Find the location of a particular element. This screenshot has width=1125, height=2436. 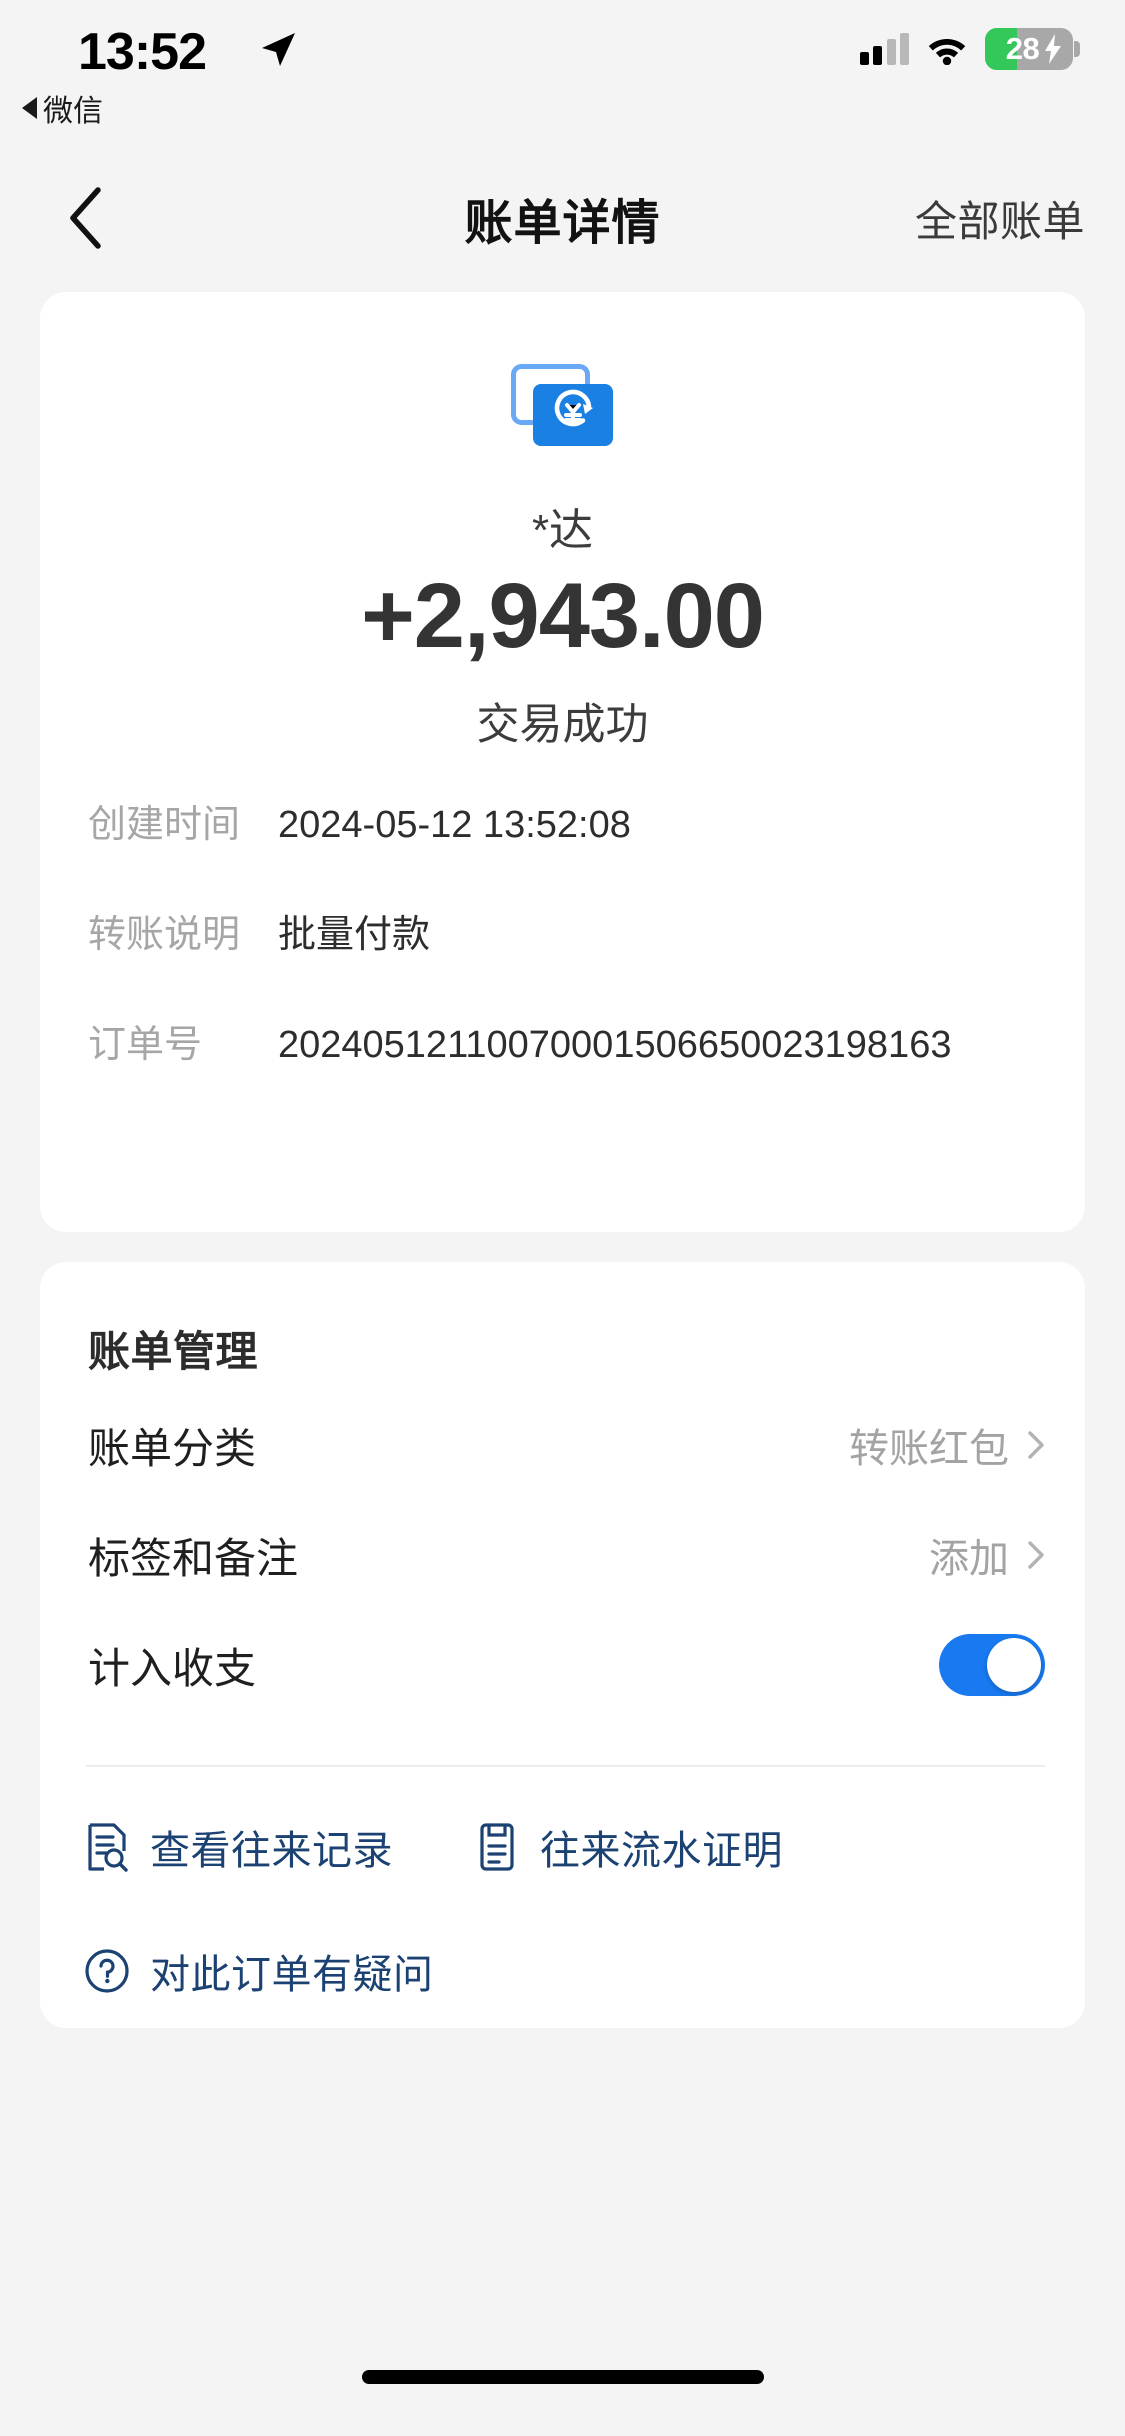

return-to-app-button: 微信 is located at coordinates (62, 108).